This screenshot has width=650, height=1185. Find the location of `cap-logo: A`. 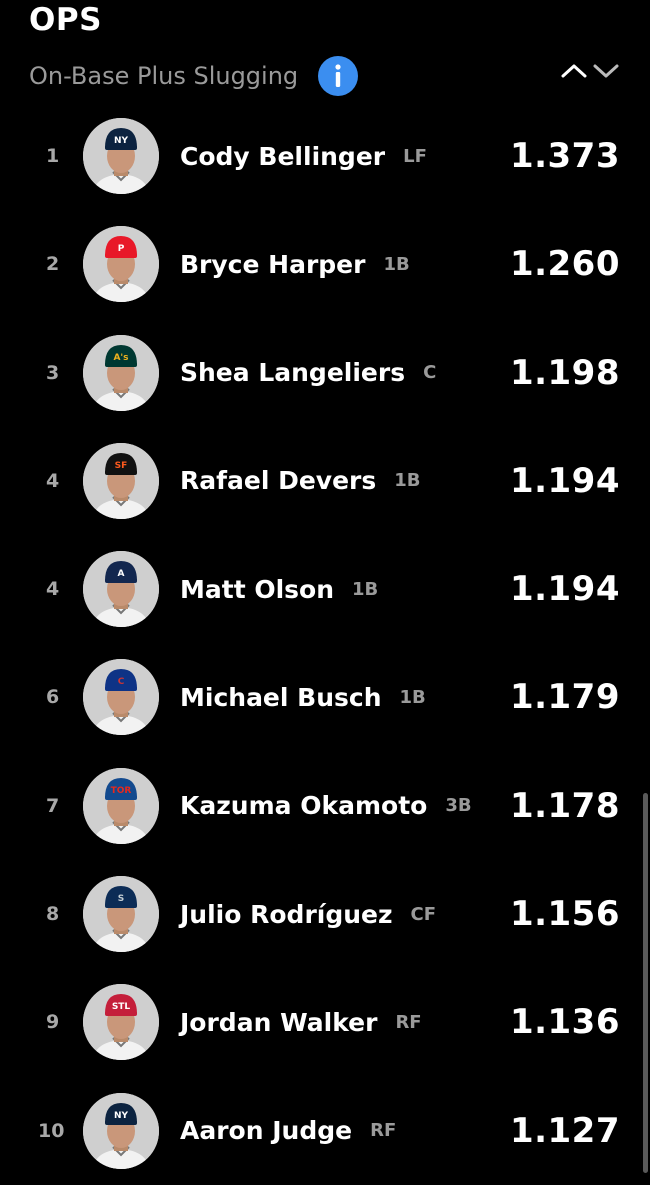

cap-logo: A is located at coordinates (121, 574).